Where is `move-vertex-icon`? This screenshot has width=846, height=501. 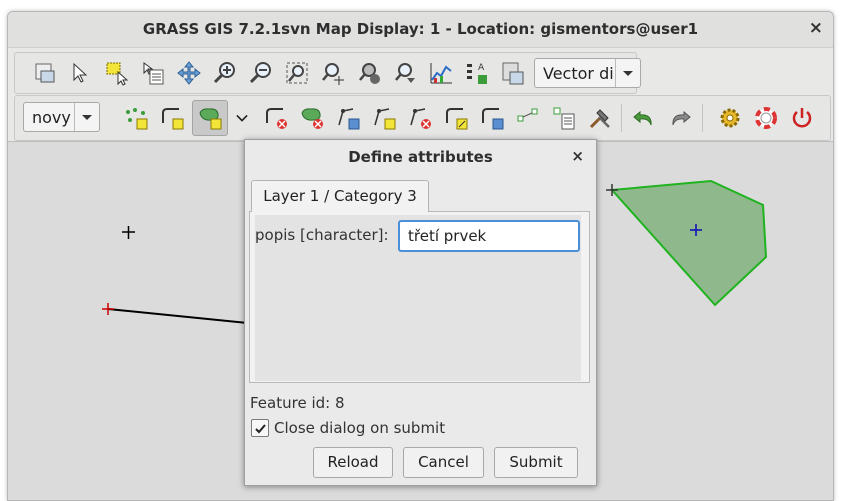
move-vertex-icon is located at coordinates (349, 119).